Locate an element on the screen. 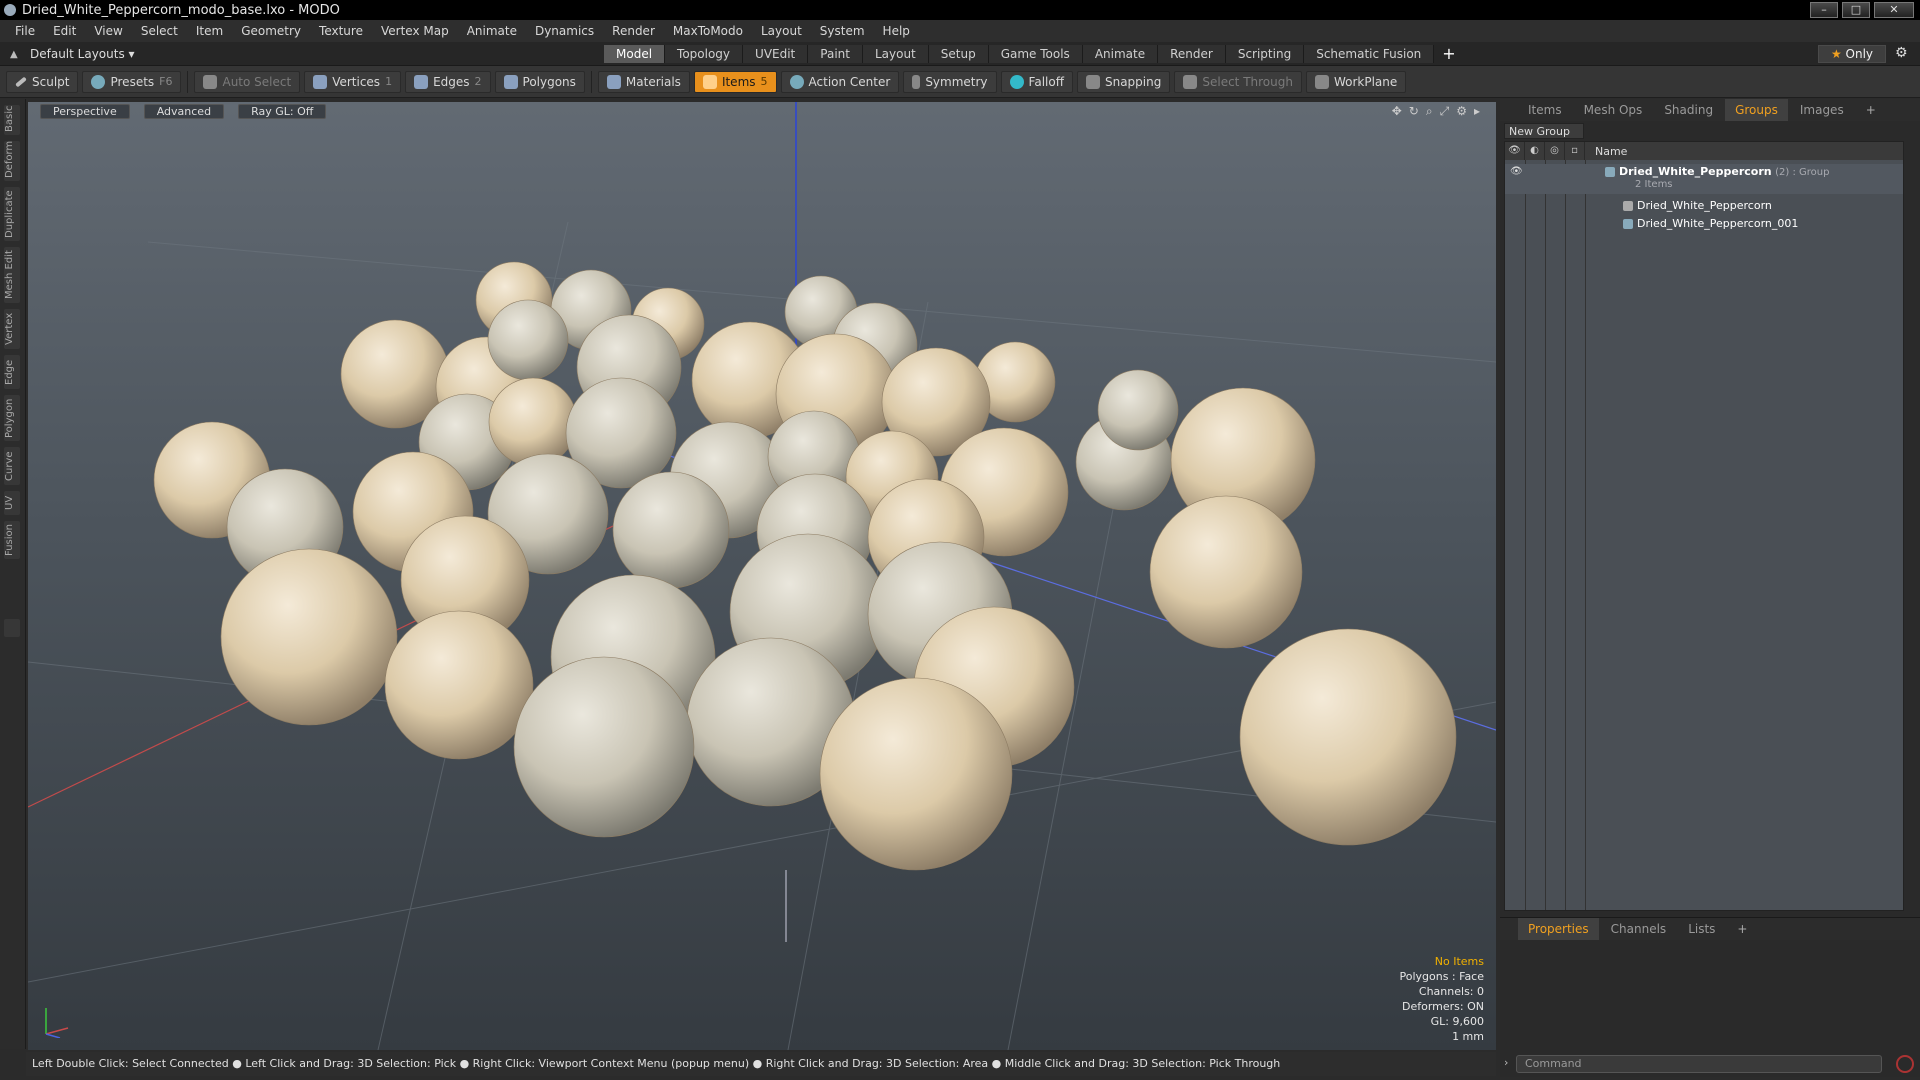  presets-label: Presets is located at coordinates (132, 81).